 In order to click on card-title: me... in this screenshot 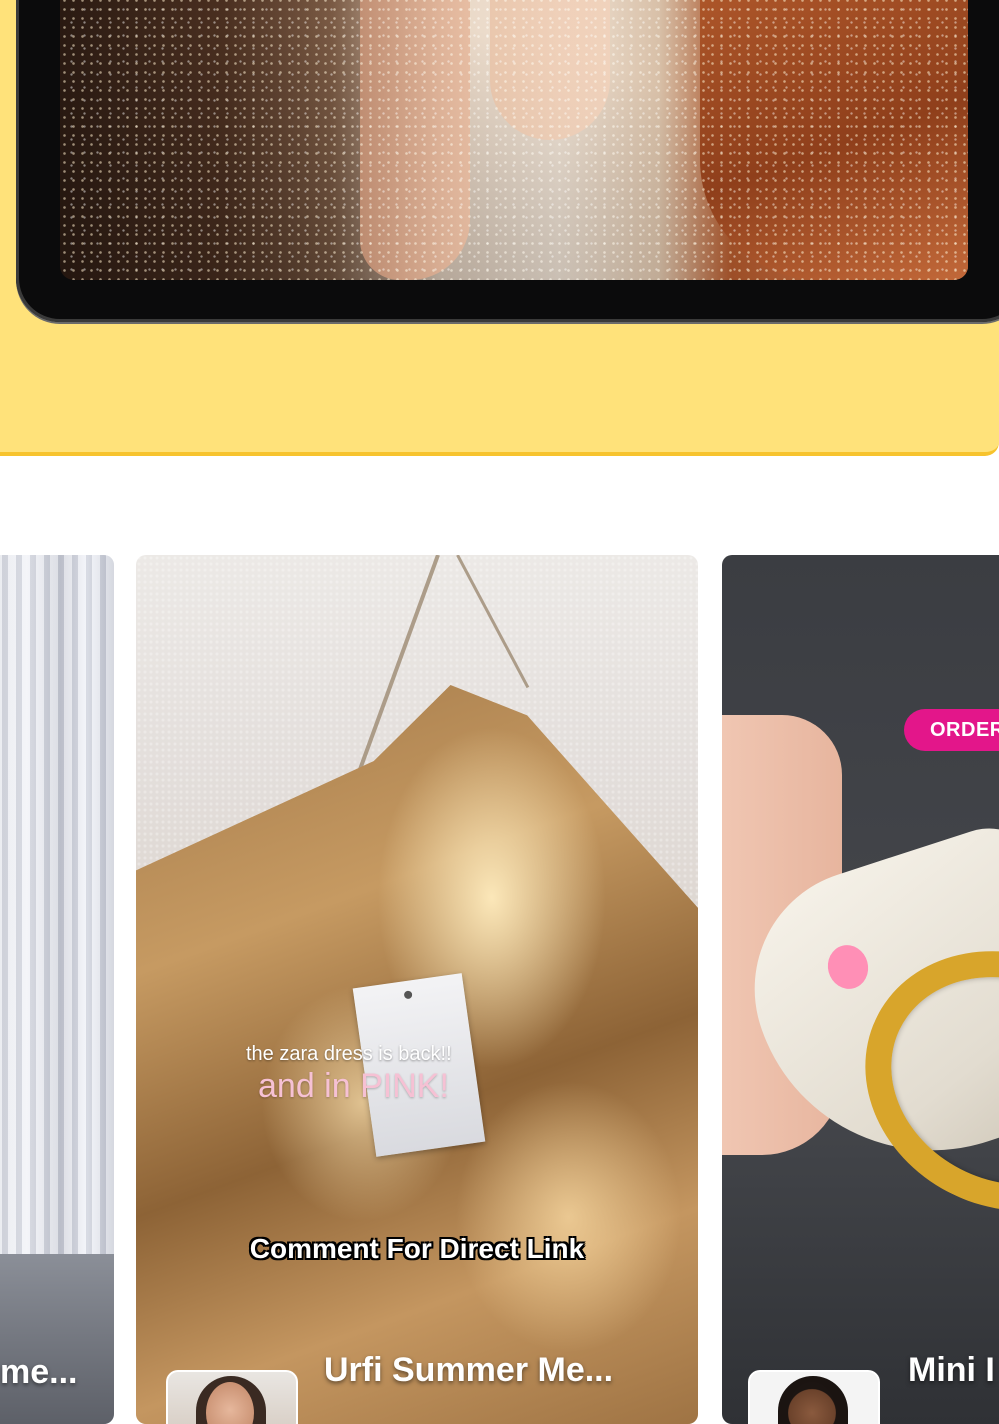, I will do `click(39, 1372)`.